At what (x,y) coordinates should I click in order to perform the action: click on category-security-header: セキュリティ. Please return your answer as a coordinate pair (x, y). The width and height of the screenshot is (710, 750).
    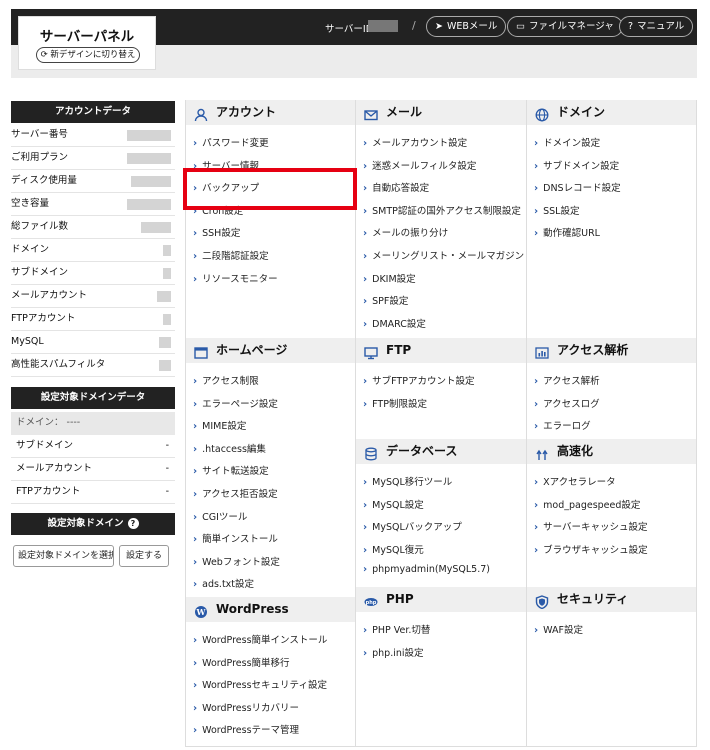
    Looking at the image, I should click on (611, 599).